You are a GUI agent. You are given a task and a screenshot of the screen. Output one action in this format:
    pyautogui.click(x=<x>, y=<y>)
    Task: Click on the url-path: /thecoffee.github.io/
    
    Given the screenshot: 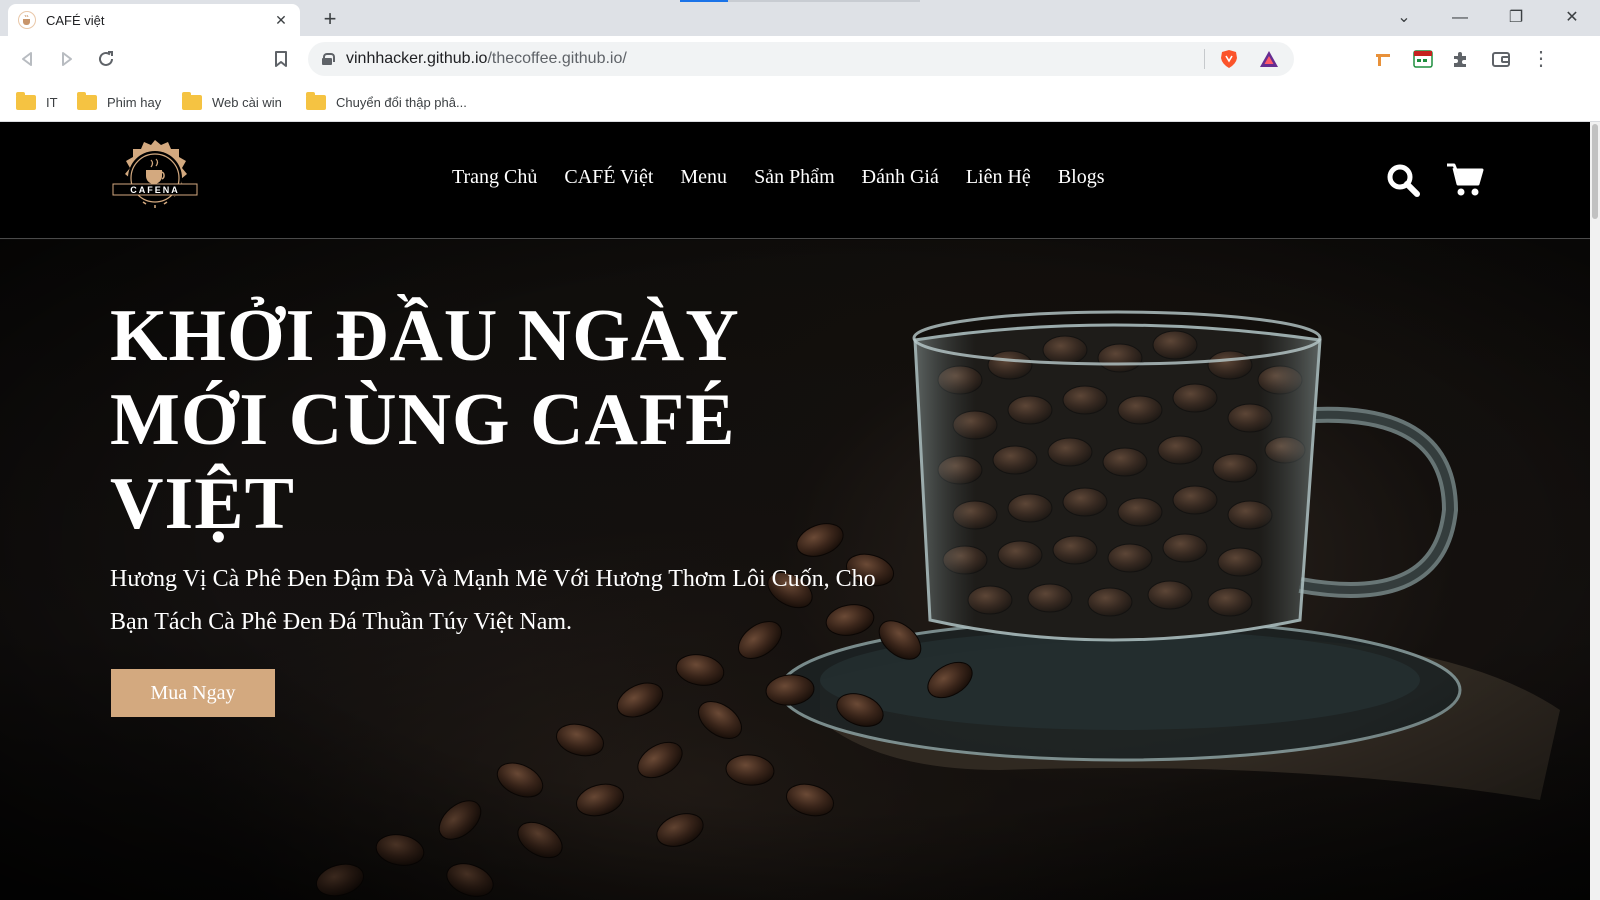 What is the action you would take?
    pyautogui.click(x=557, y=58)
    